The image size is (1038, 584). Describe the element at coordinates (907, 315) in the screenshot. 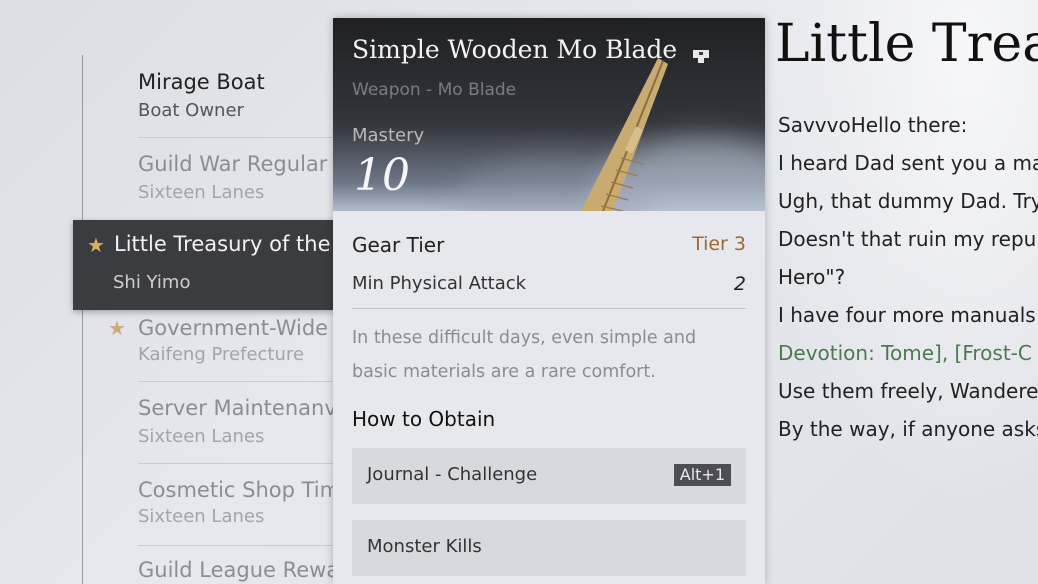

I see `mail-line: I have four more manuals` at that location.